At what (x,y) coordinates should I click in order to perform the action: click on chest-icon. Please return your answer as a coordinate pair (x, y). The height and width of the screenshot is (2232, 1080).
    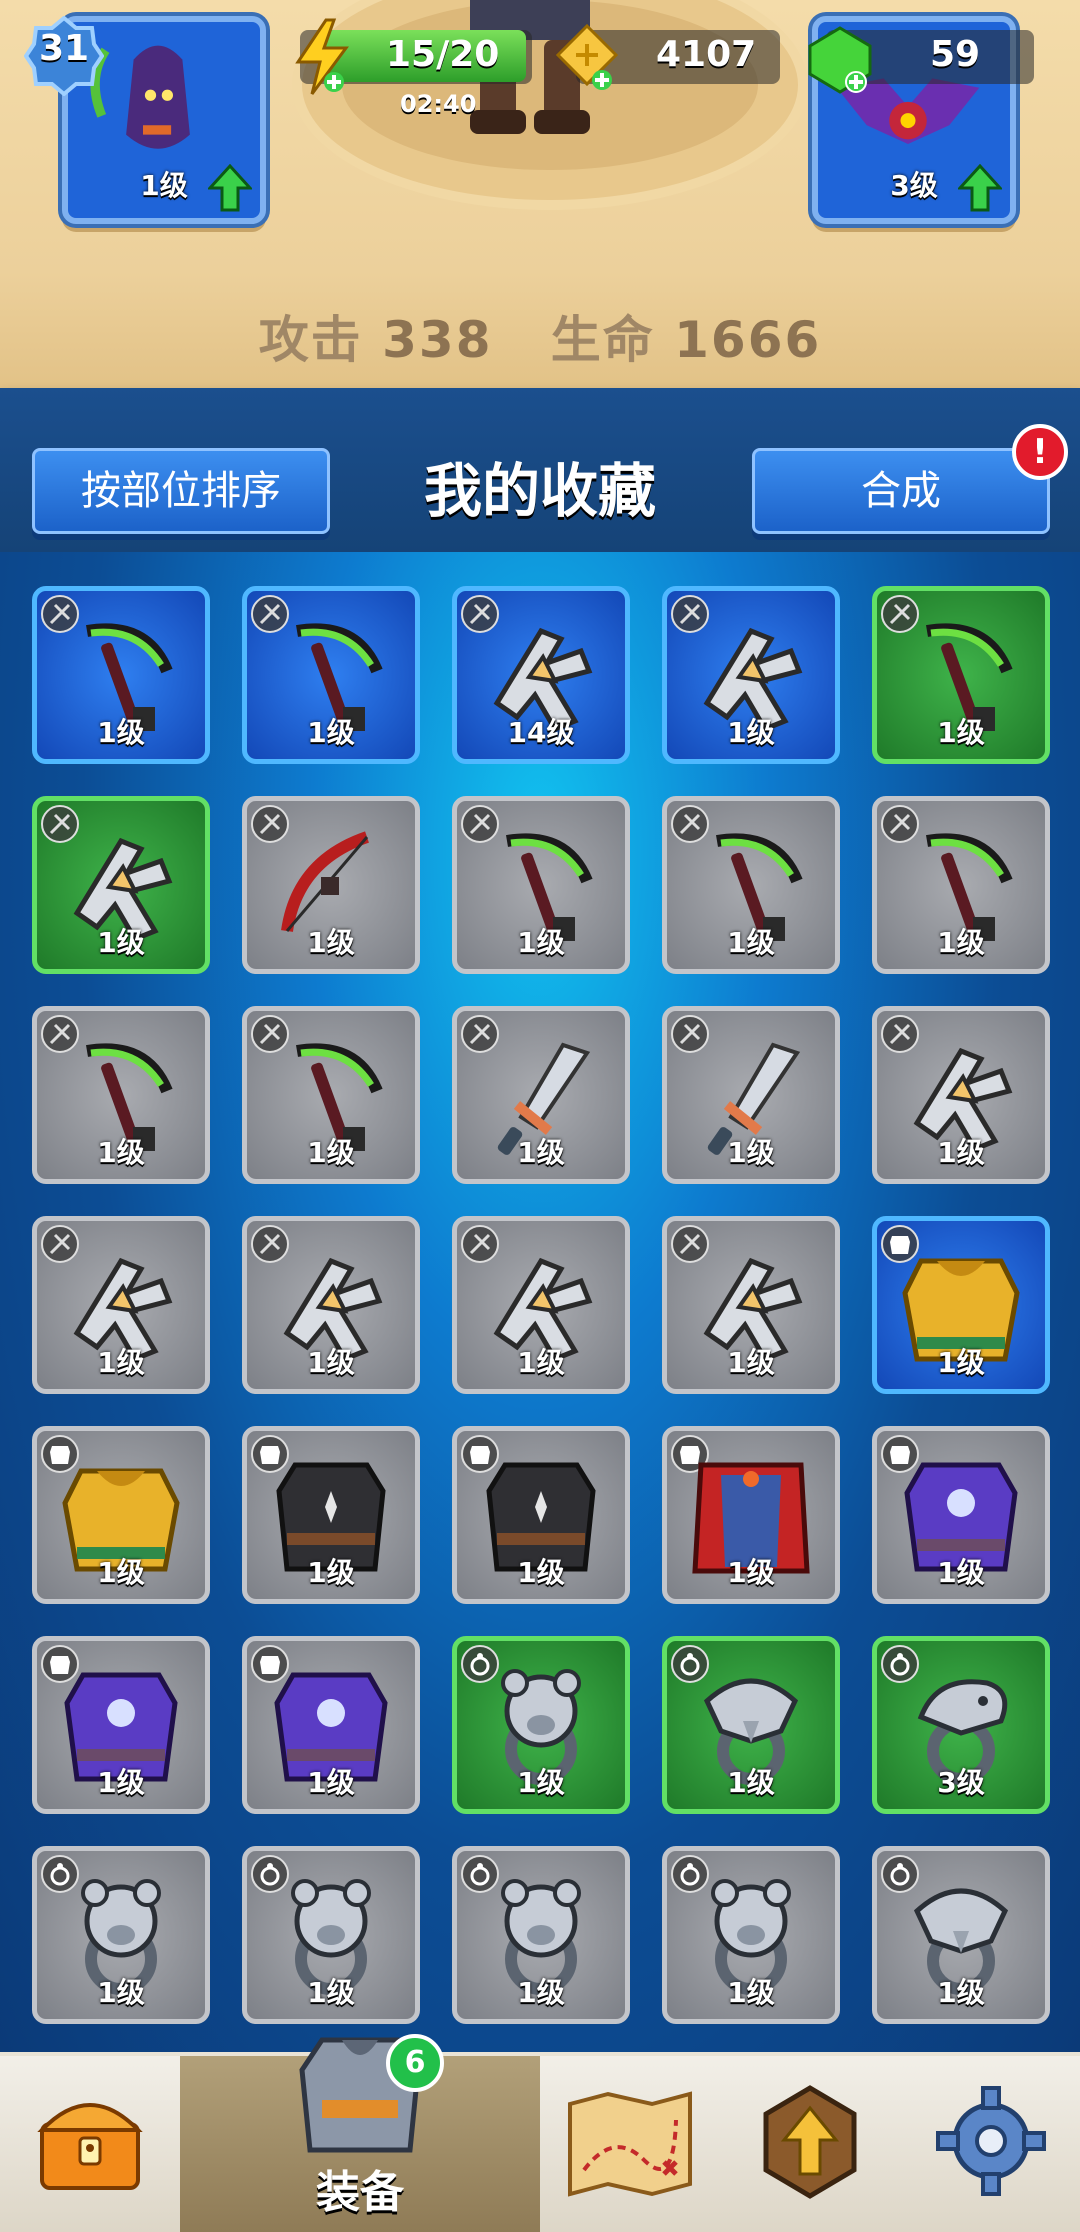
    Looking at the image, I should click on (90, 2146).